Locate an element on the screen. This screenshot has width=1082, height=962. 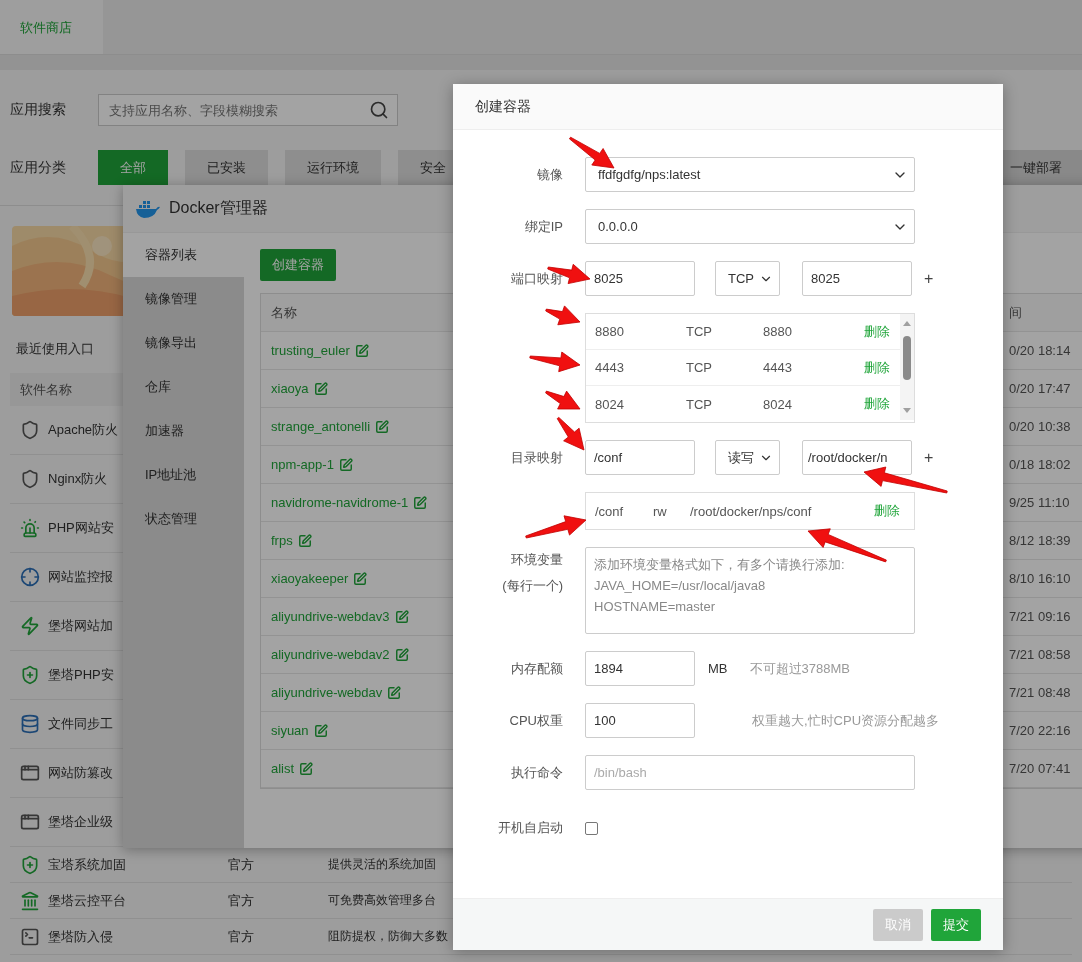
search-icon is located at coordinates (379, 110).